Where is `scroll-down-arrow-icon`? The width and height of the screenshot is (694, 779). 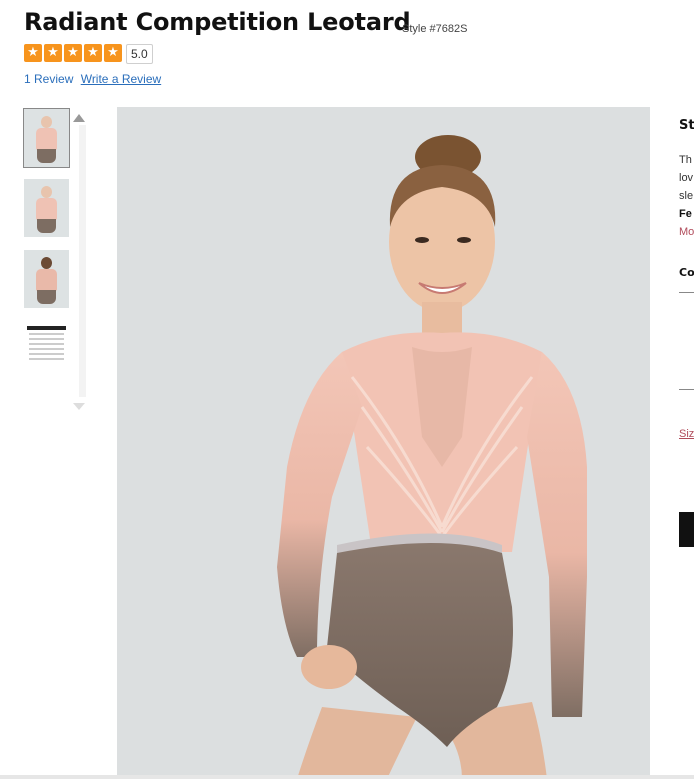
scroll-down-arrow-icon is located at coordinates (79, 406).